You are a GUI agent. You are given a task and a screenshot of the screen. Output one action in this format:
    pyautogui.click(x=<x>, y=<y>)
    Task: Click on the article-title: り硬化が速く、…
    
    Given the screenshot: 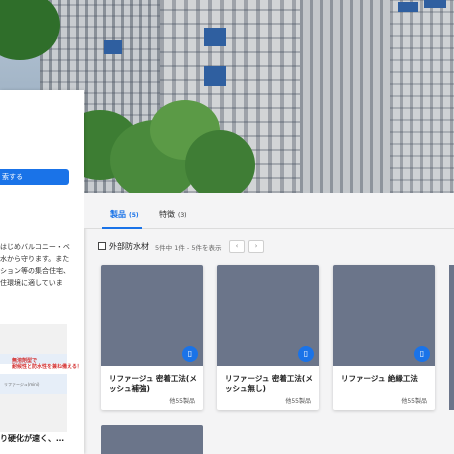 What is the action you would take?
    pyautogui.click(x=42, y=438)
    